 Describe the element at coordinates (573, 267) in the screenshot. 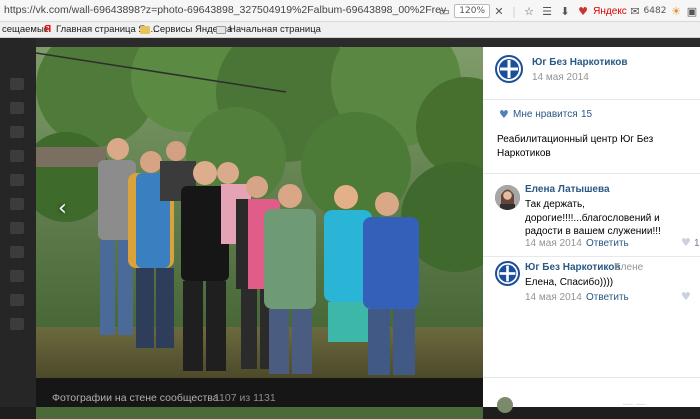

I see `comment-author: Юг Без Наркотиков` at that location.